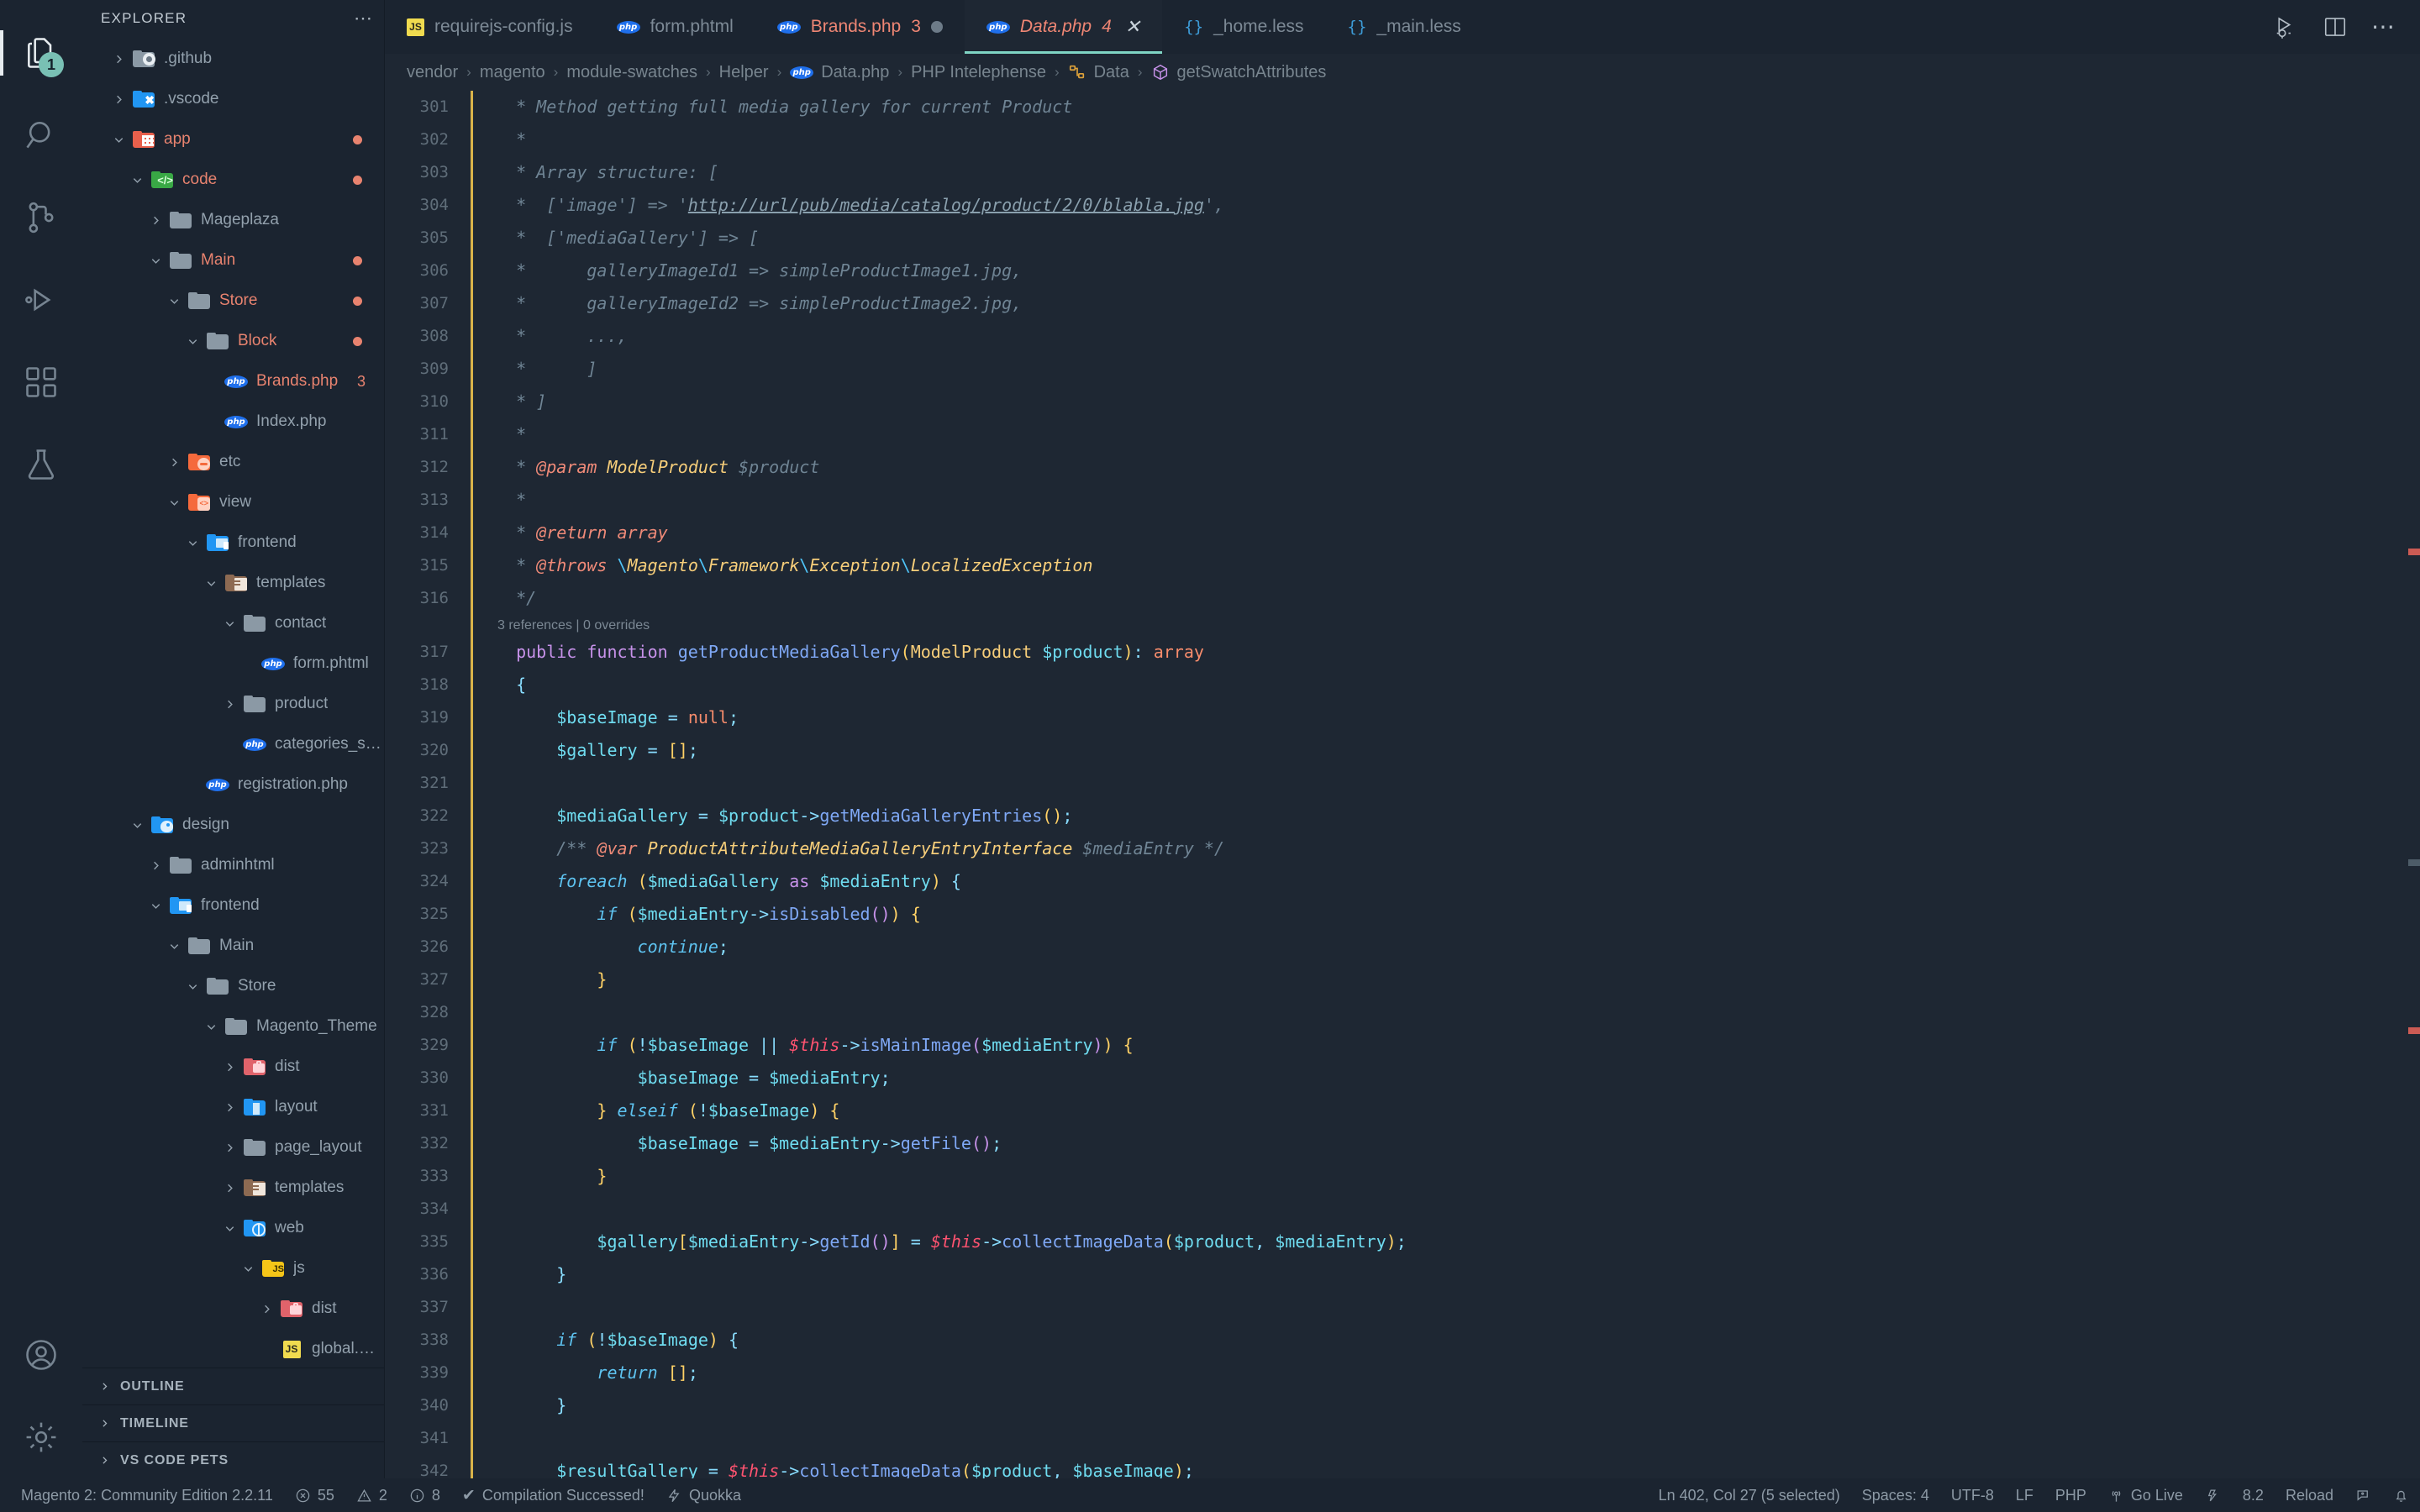 This screenshot has width=2420, height=1512. Describe the element at coordinates (233, 260) in the screenshot. I see `tree-item-main: Main` at that location.